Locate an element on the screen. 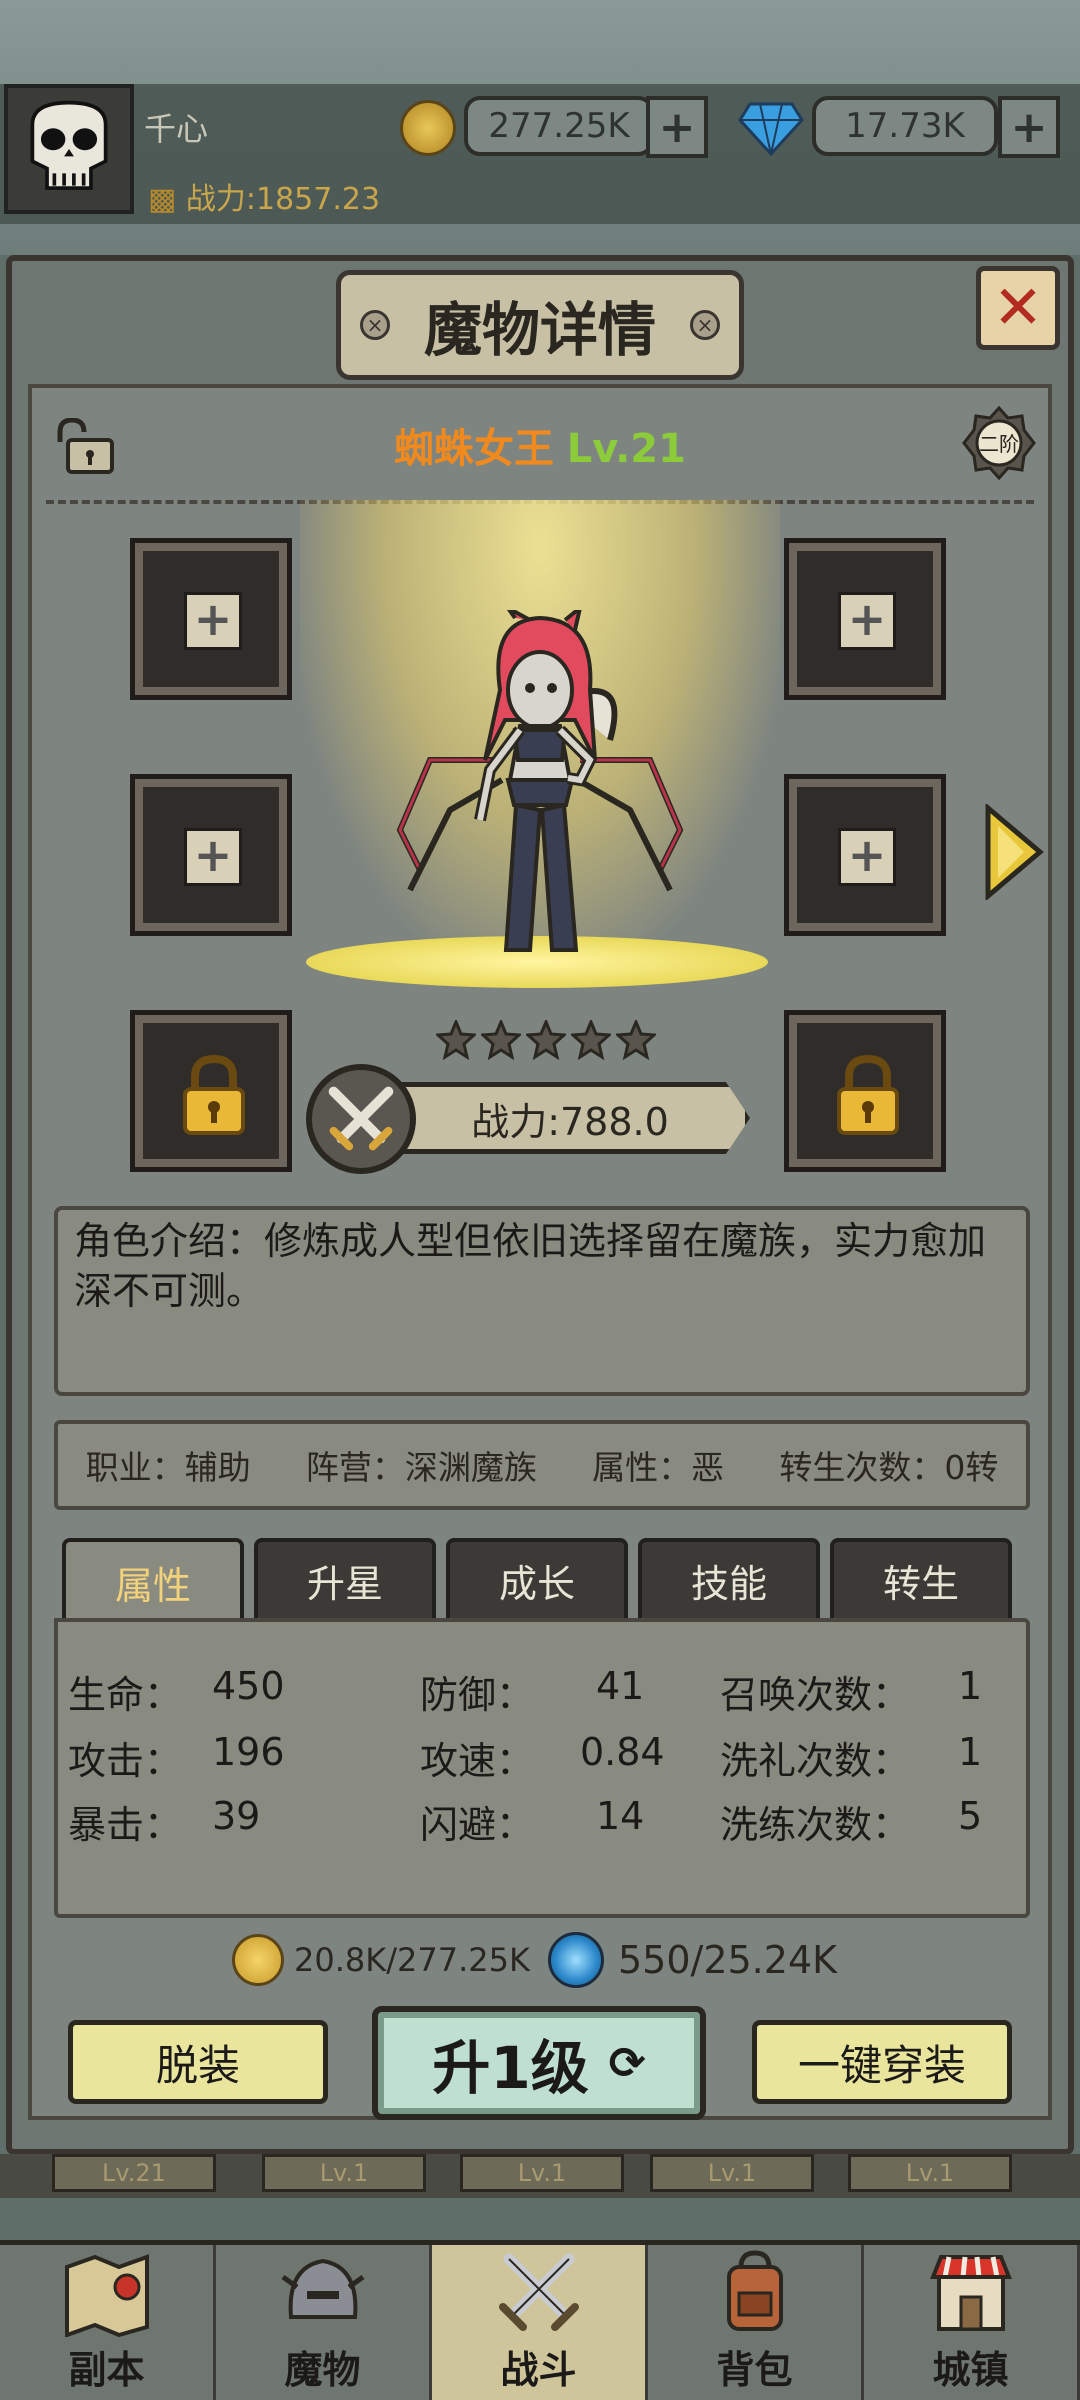 The height and width of the screenshot is (2400, 1080). add-gold-button: + is located at coordinates (677, 127).